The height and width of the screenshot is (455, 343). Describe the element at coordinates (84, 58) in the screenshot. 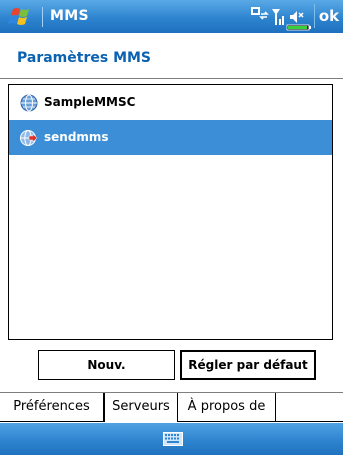

I see `page-title: Paramètres MMS` at that location.